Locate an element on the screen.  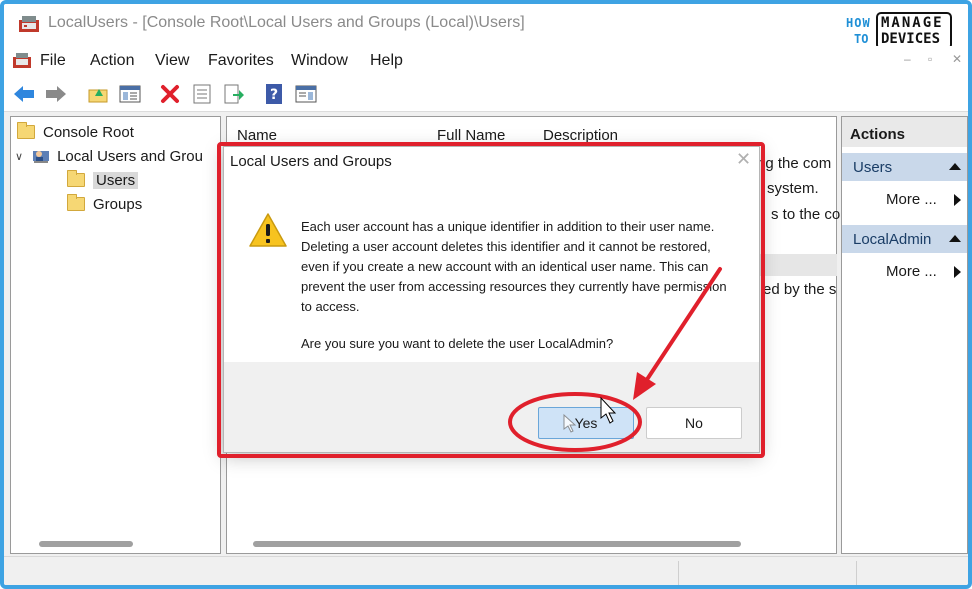
help-button: ? is located at coordinates (274, 94).